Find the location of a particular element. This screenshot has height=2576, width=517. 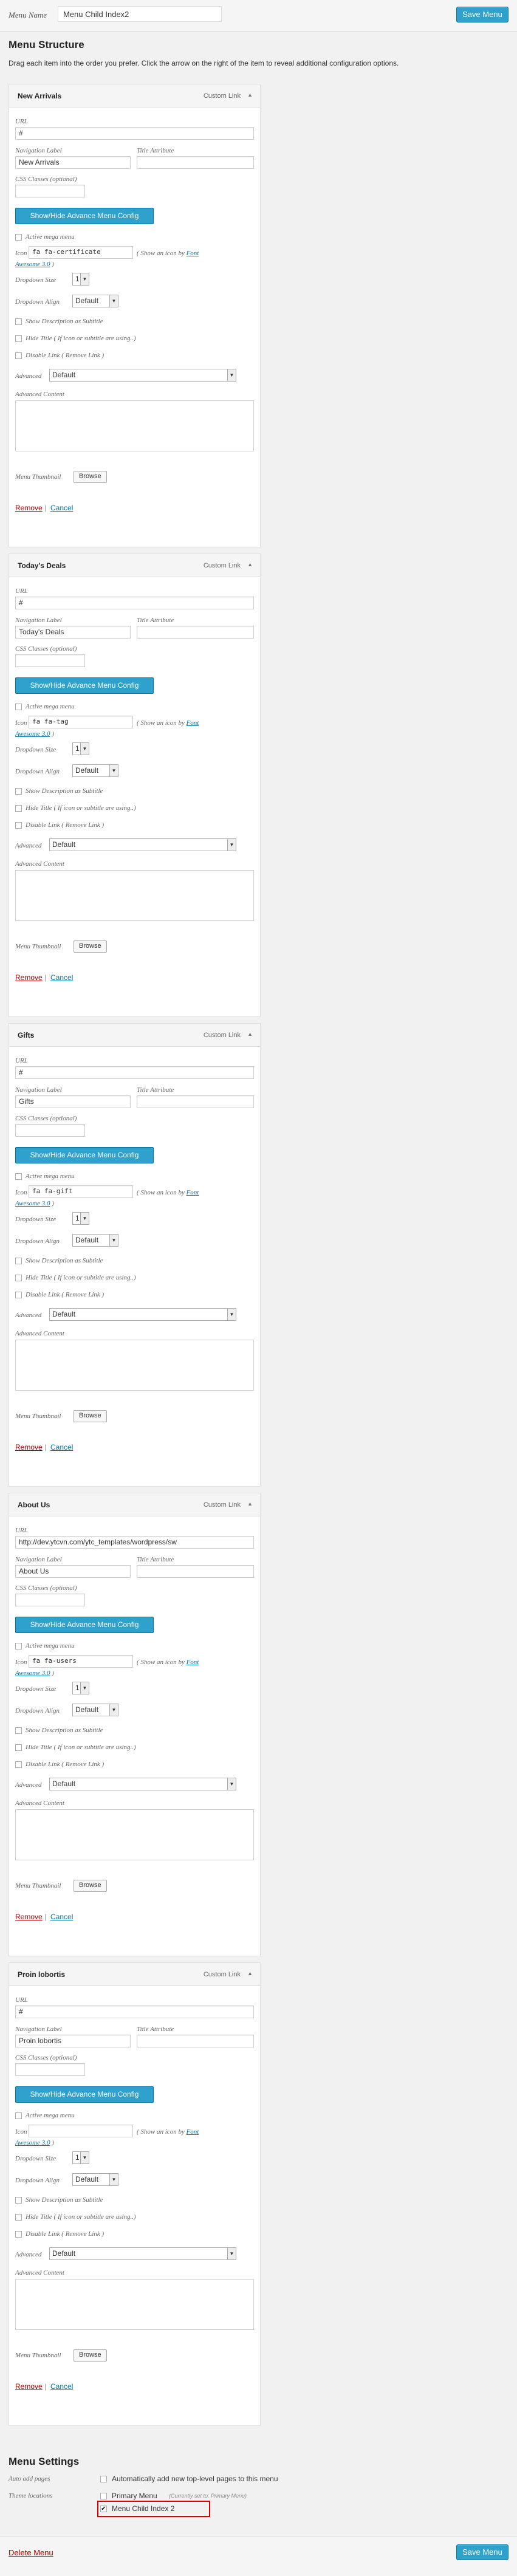

icon-input is located at coordinates (81, 2131).